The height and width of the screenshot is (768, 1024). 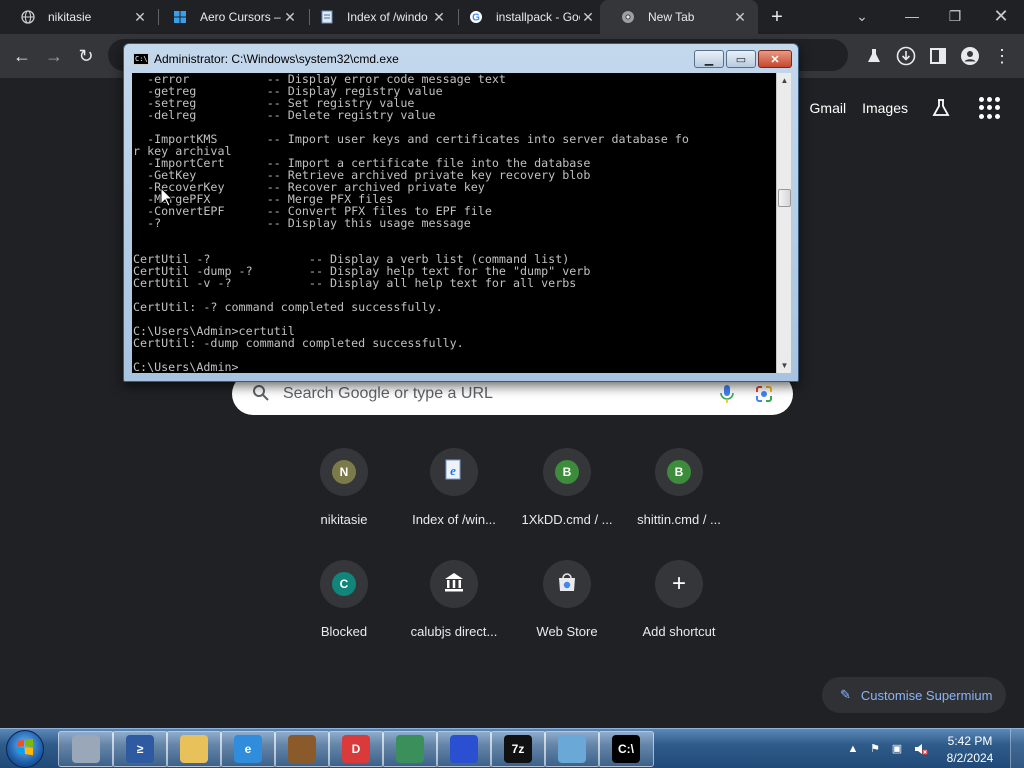 I want to click on shortcut-tile-nikitasie: N nikitasie, so click(x=344, y=498).